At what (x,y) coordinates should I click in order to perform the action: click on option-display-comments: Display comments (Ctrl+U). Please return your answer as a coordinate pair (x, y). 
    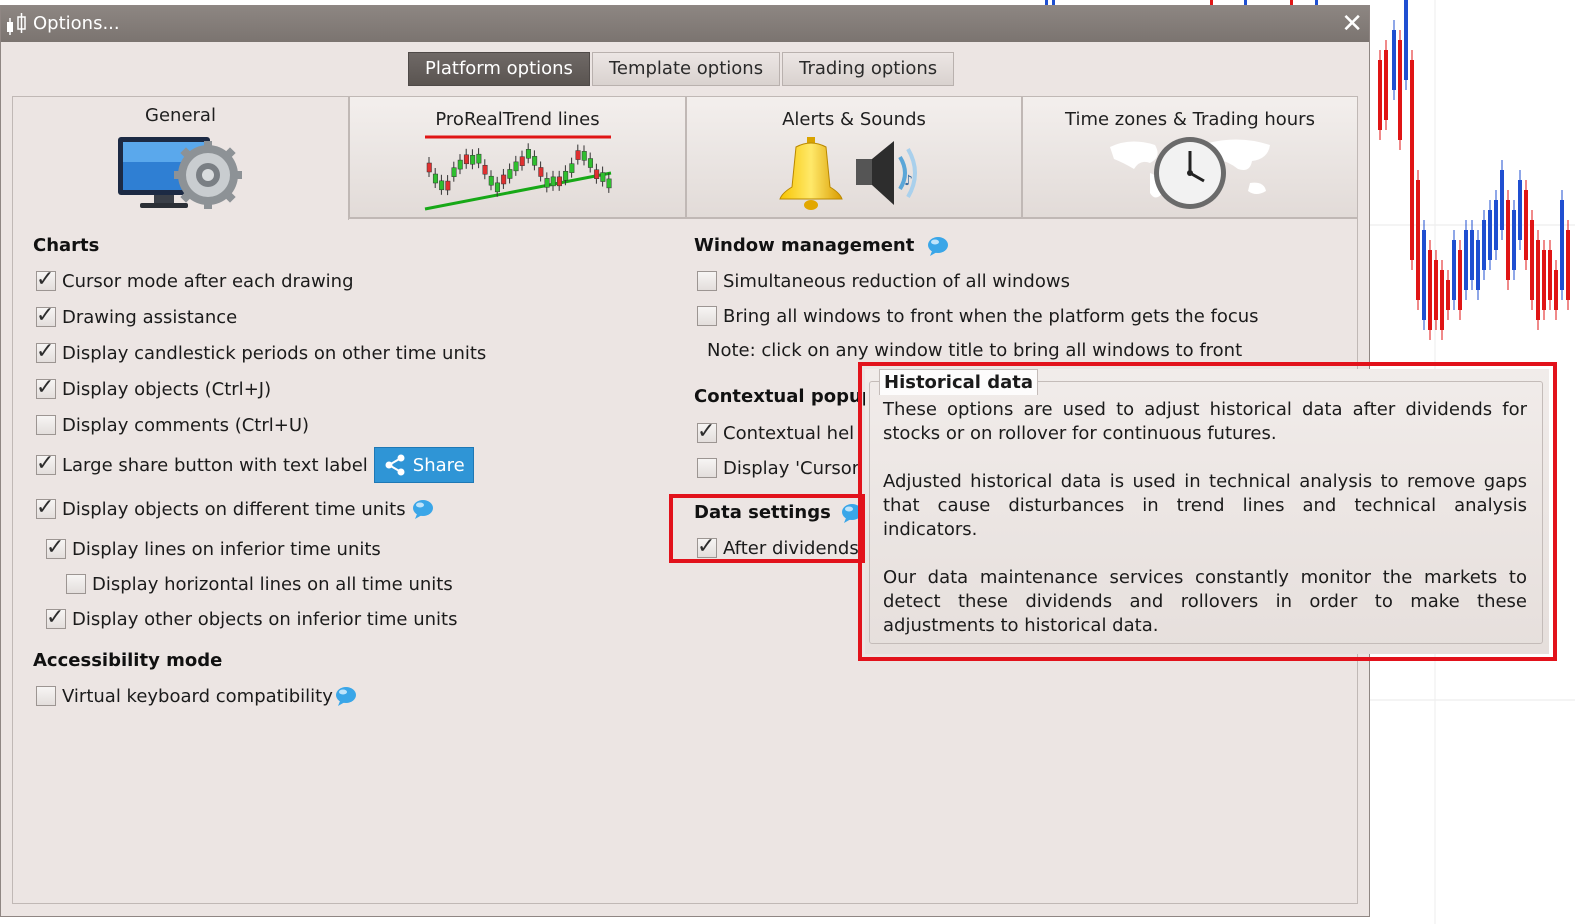
    Looking at the image, I should click on (172, 425).